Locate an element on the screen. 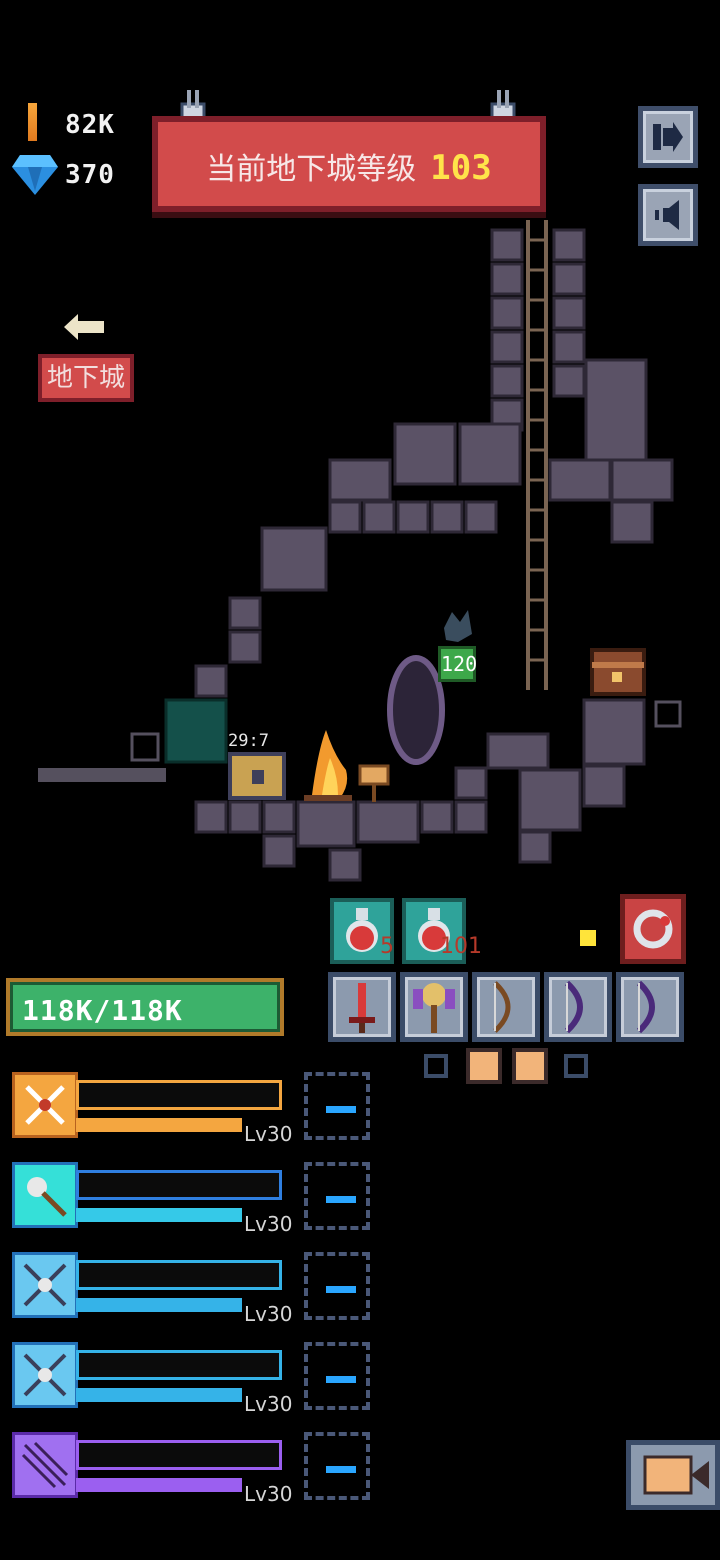 Image resolution: width=720 pixels, height=1560 pixels. weapon-slot-staff is located at coordinates (434, 1007).